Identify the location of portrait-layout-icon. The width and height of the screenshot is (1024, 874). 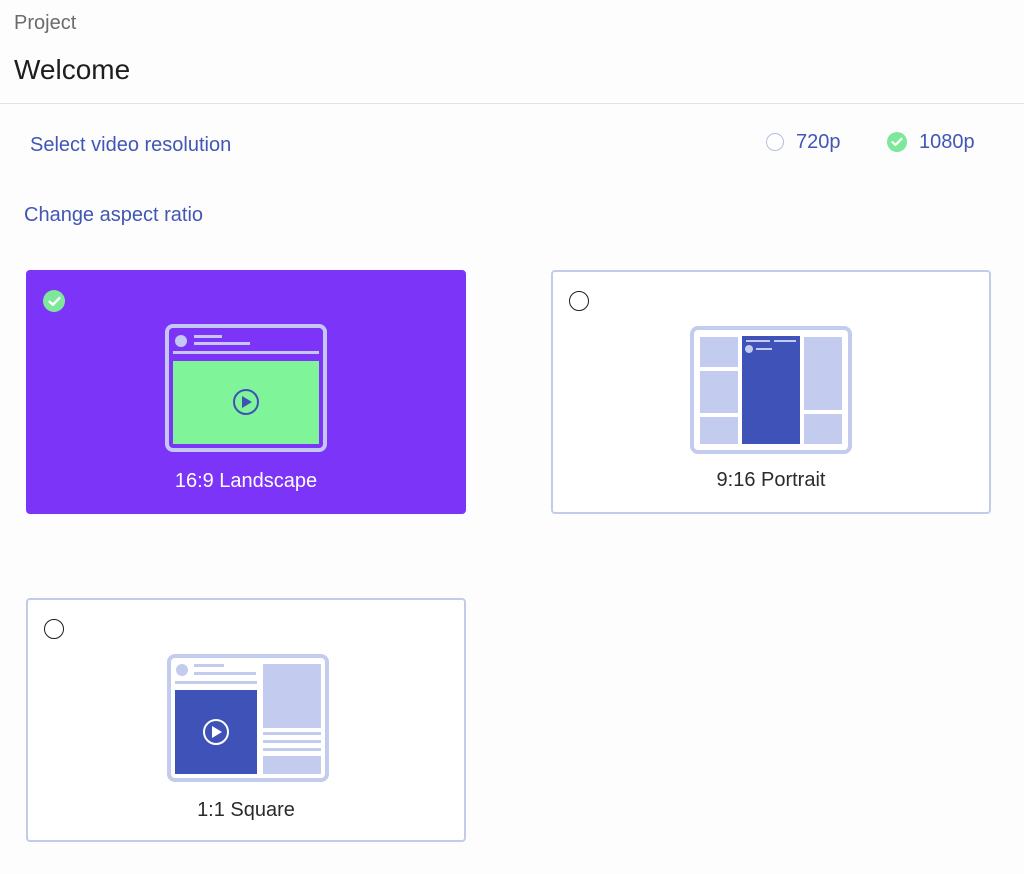
(771, 390).